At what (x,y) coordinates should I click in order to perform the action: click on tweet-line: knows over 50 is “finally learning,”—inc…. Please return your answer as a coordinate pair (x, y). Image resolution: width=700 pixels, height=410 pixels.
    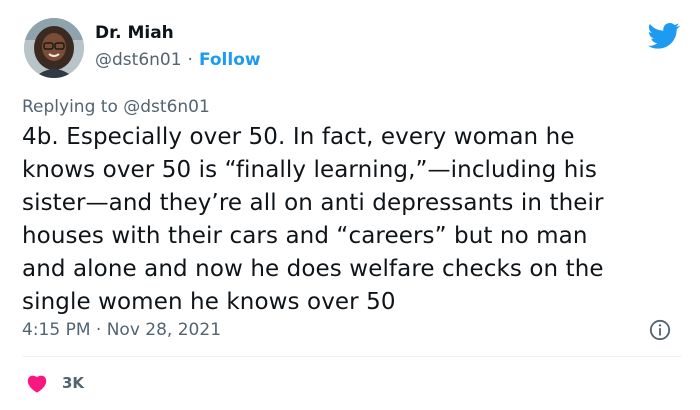
    Looking at the image, I should click on (309, 170).